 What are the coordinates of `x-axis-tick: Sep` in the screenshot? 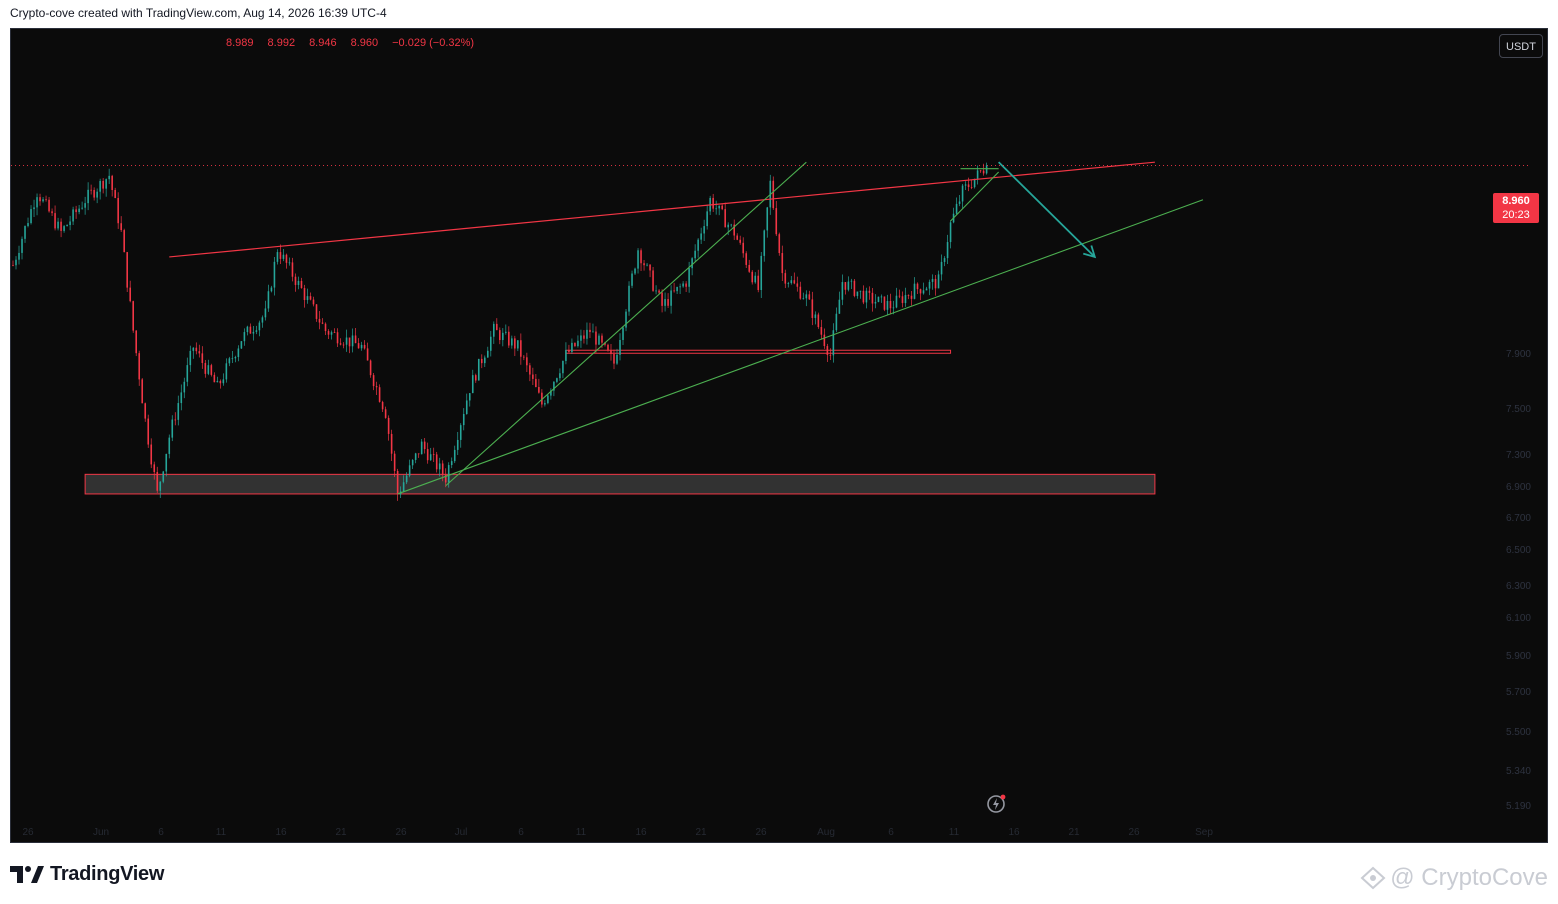 It's located at (1204, 832).